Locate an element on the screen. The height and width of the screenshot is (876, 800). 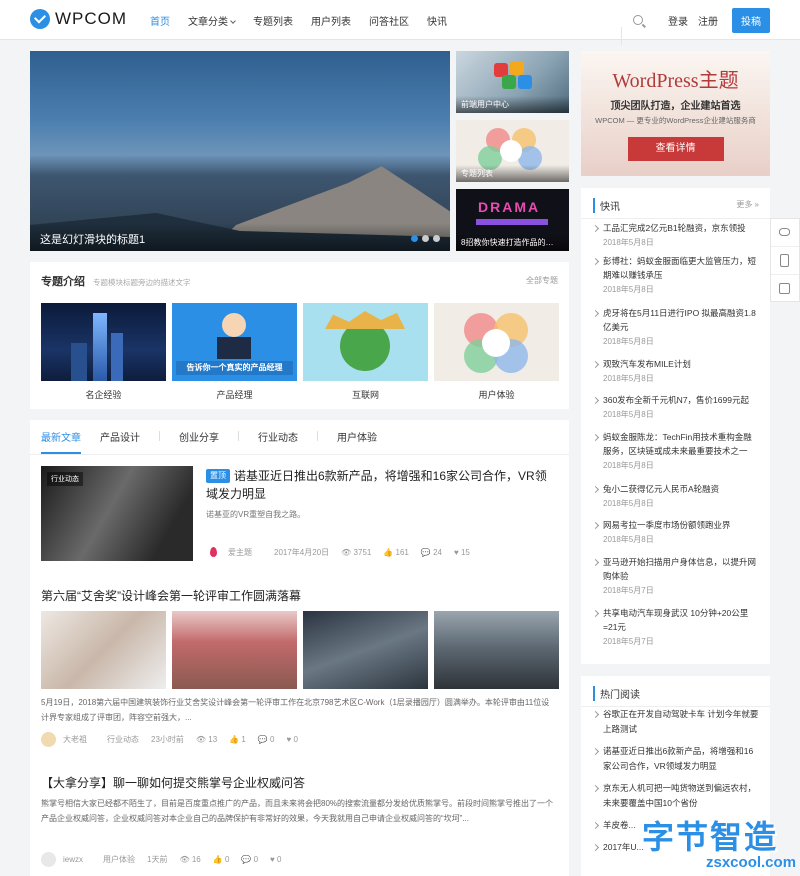
hot-item: 诺基亚近日推出6款新产品，将增强和16家公司合作，VR领域发力明显 is located at coordinates (676, 759).